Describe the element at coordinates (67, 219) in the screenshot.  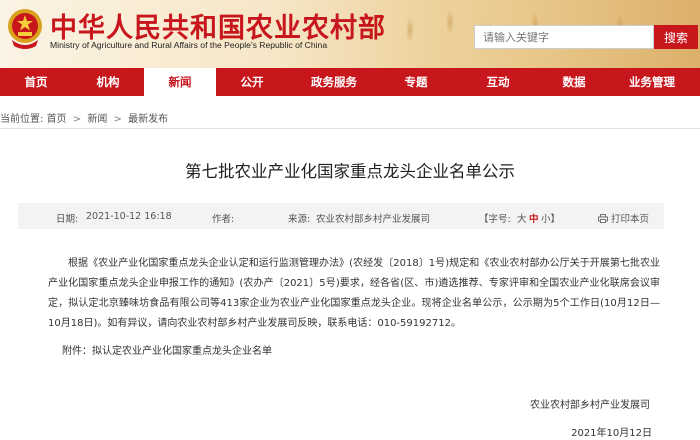
I see `date-label: 日期:` at that location.